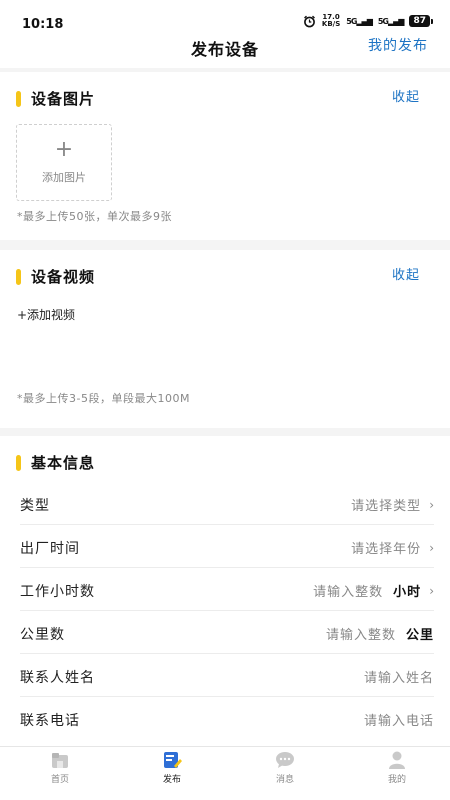 This screenshot has height=800, width=450. I want to click on bottom-tab-bar: 首页 发布 消息 我的, so click(225, 773).